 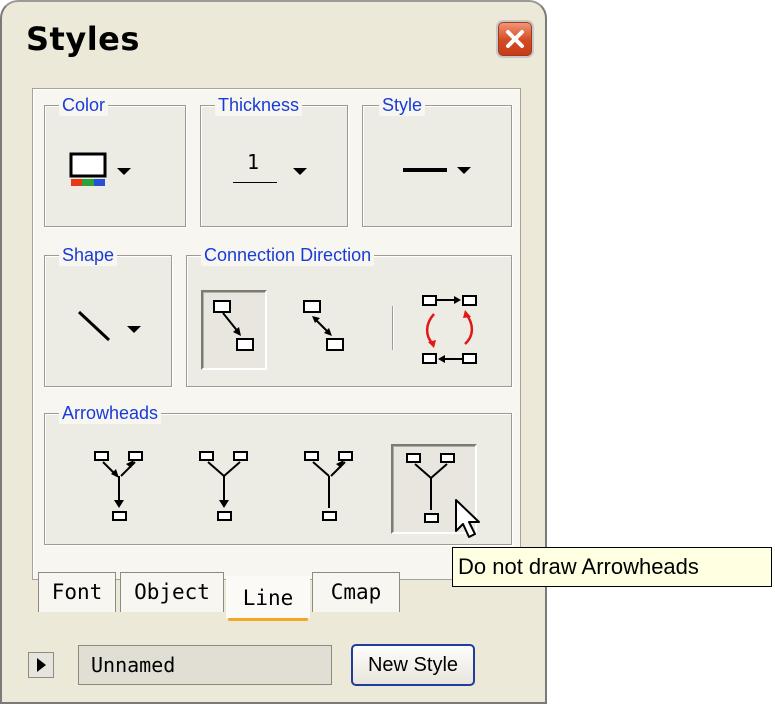 I want to click on window-title: Styles, so click(x=83, y=39).